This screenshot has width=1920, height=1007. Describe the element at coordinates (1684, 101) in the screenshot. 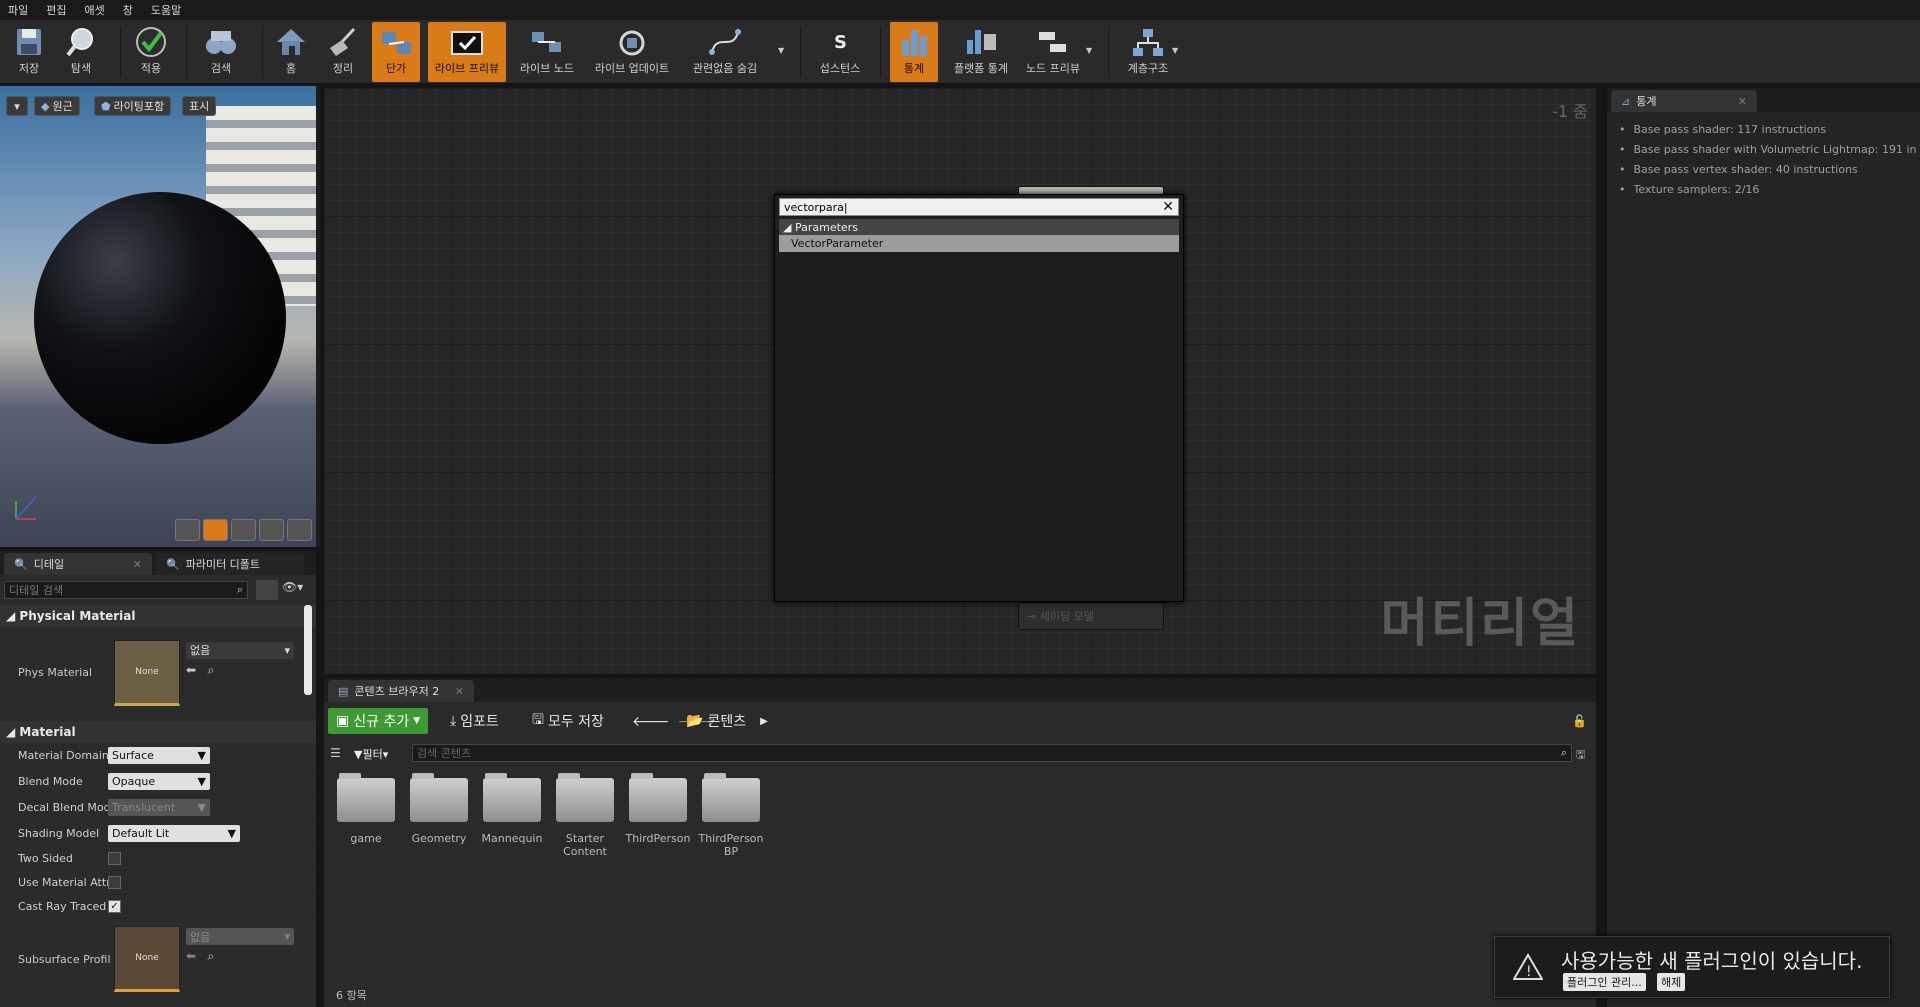

I see `tab-stats: ⊿ 통계 ✕` at that location.